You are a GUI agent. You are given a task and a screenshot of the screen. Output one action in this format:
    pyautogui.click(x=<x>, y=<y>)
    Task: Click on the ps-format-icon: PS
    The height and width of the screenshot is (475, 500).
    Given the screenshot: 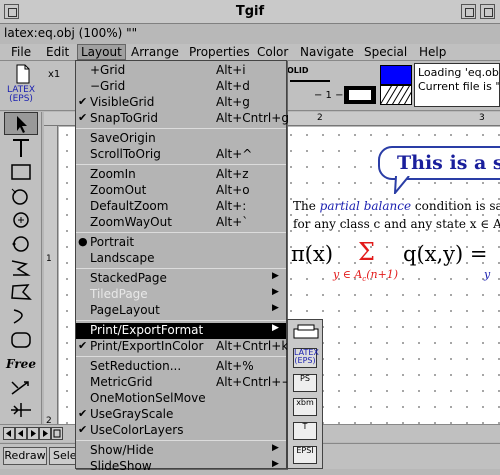 What is the action you would take?
    pyautogui.click(x=305, y=383)
    